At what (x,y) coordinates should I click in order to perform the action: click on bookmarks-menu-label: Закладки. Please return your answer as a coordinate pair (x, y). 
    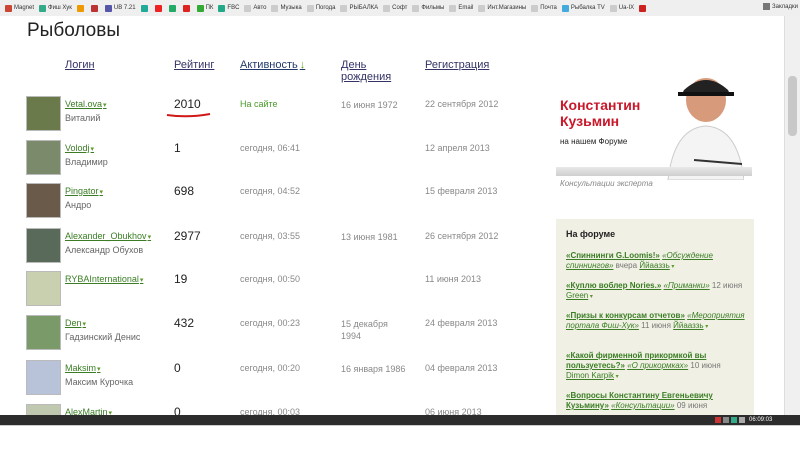
    Looking at the image, I should click on (785, 6).